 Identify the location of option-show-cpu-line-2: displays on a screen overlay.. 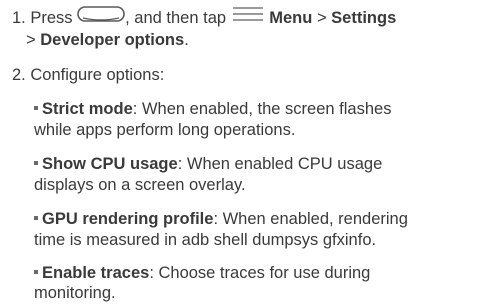
(140, 185).